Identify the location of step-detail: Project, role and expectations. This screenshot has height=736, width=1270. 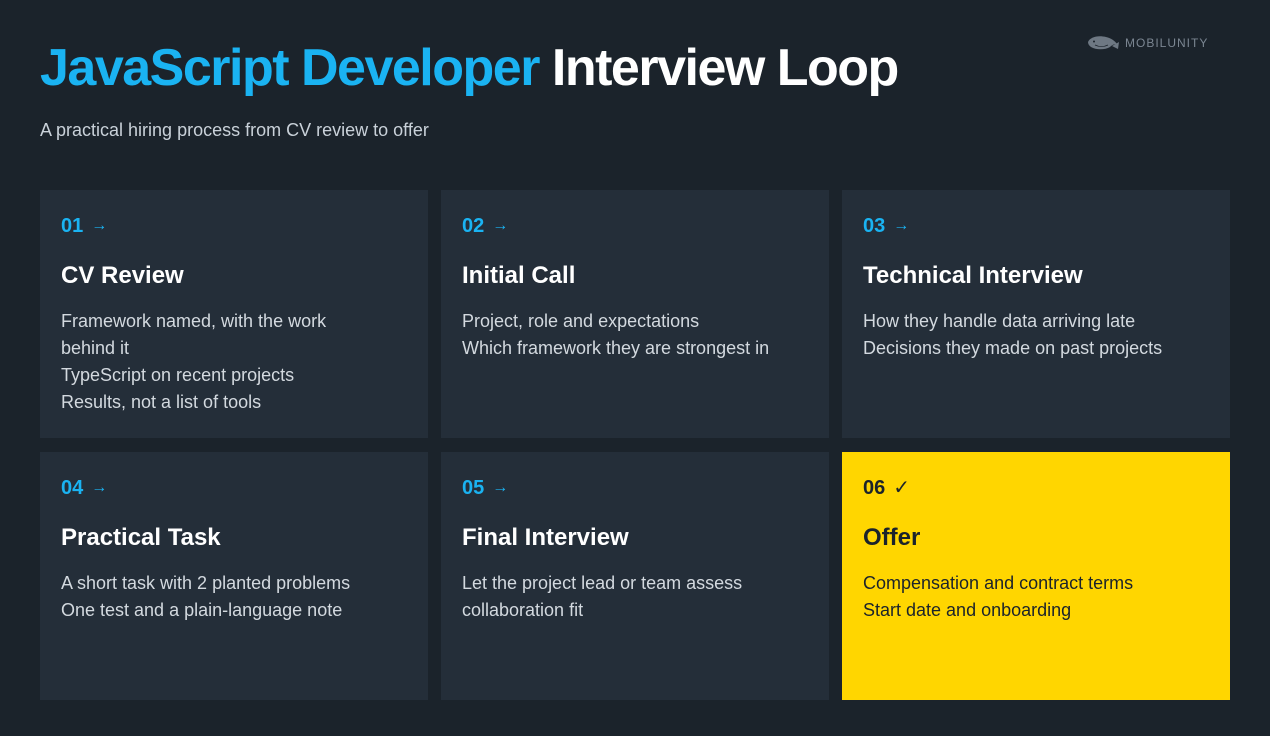
(581, 321).